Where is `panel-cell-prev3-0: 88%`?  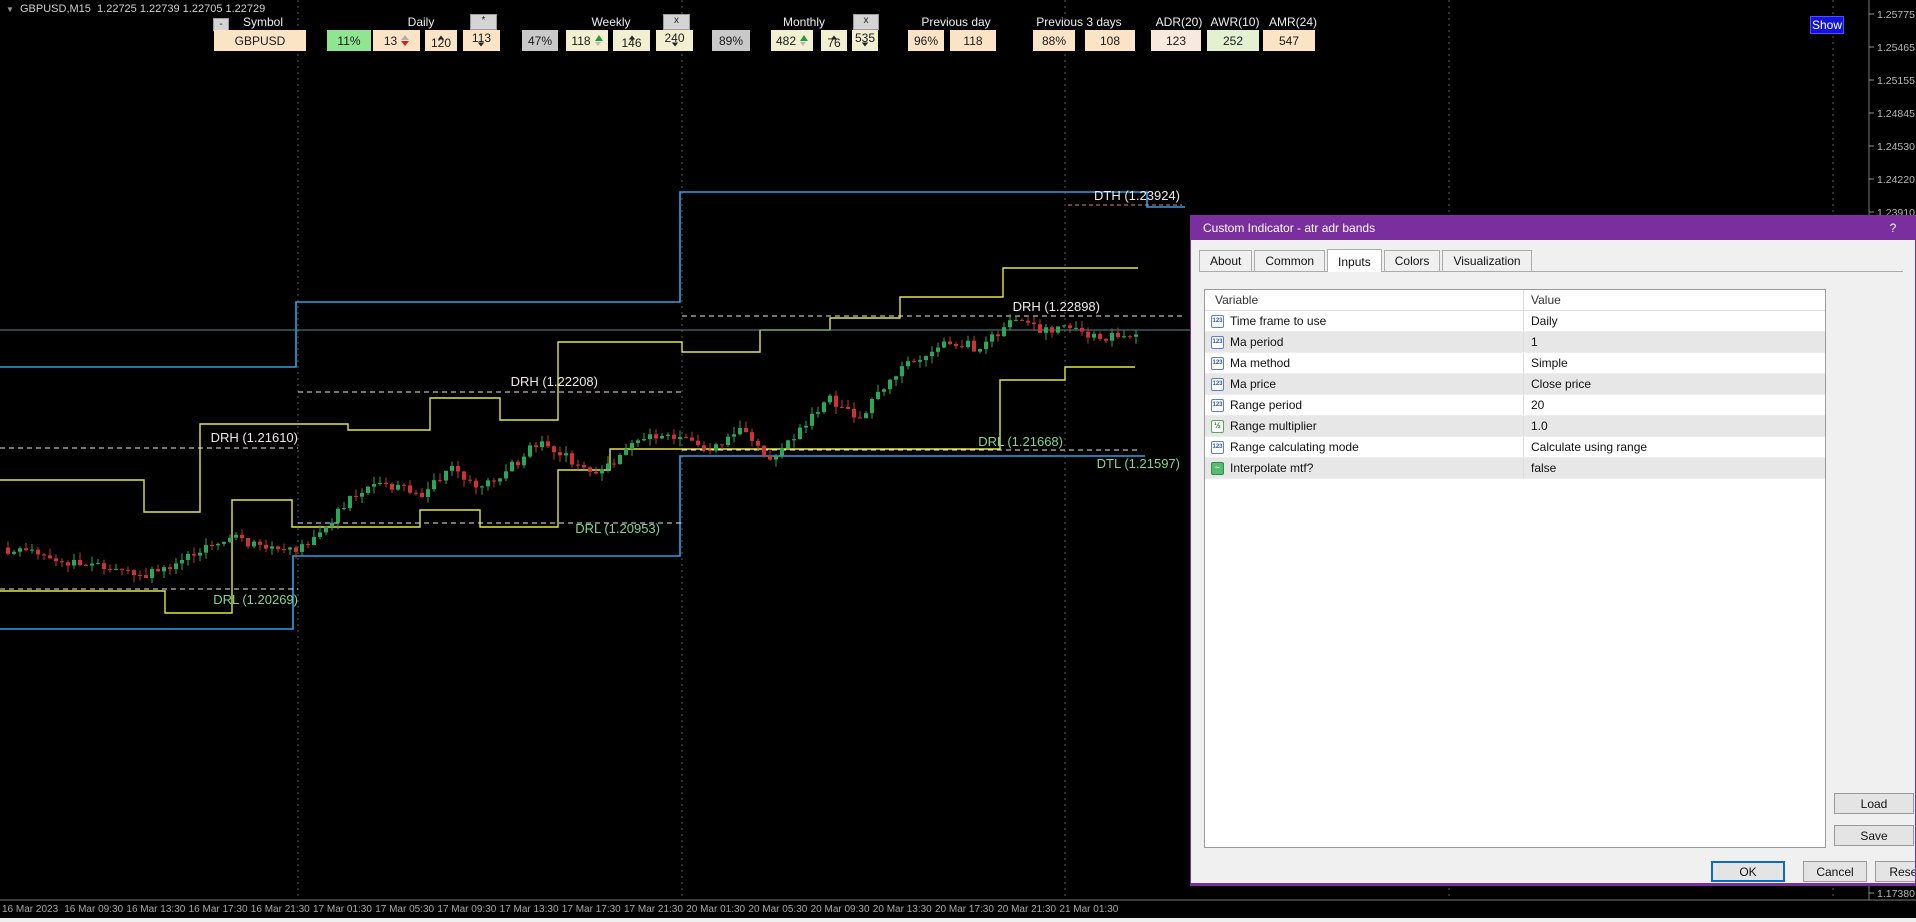
panel-cell-prev3-0: 88% is located at coordinates (1054, 40).